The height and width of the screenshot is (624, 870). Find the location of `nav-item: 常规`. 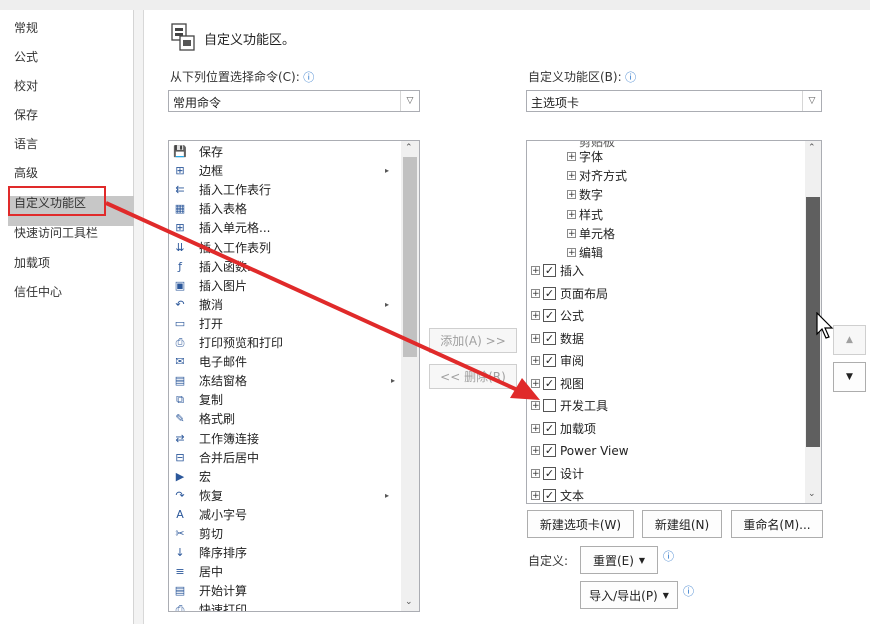

nav-item: 常规 is located at coordinates (26, 27).